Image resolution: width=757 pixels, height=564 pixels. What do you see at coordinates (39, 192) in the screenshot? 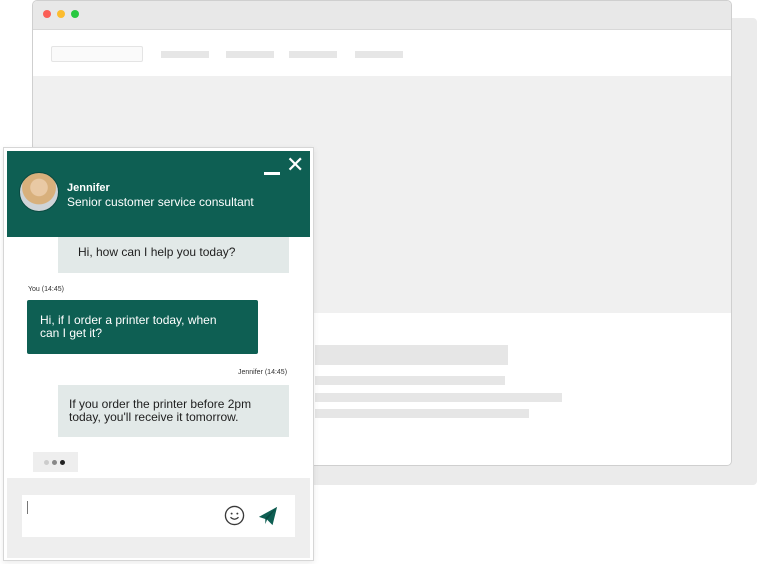
I see `agent-avatar` at bounding box center [39, 192].